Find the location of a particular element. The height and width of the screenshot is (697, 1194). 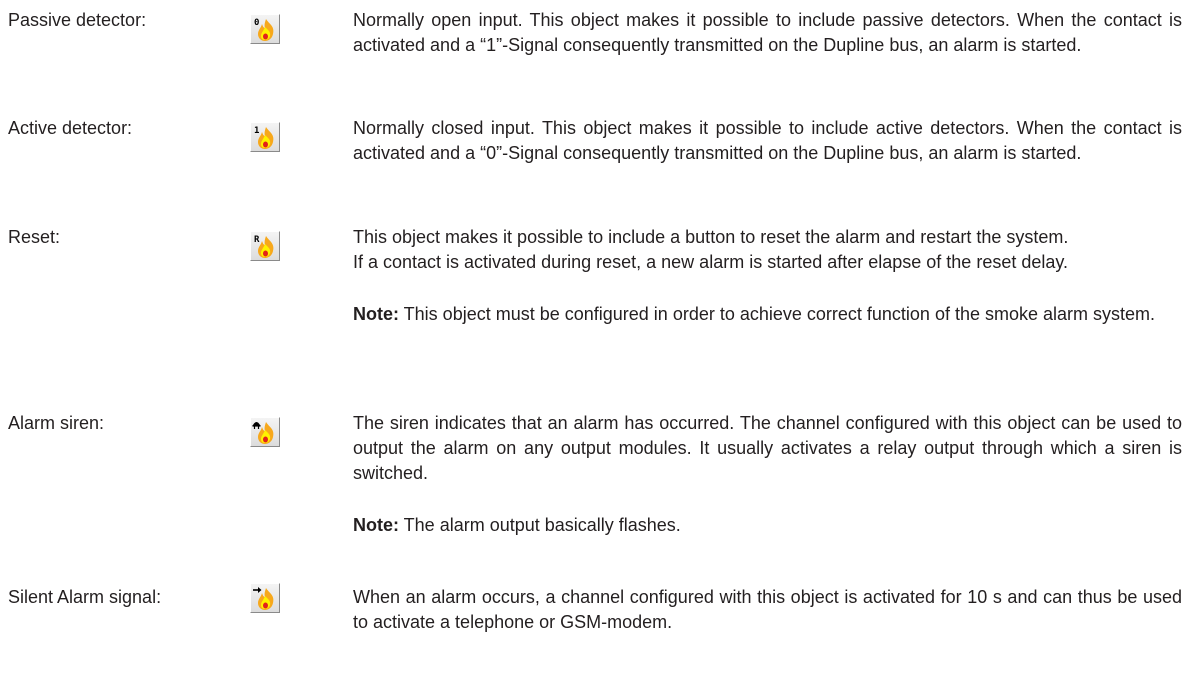

entry-label: Passive detector: is located at coordinates (77, 20).